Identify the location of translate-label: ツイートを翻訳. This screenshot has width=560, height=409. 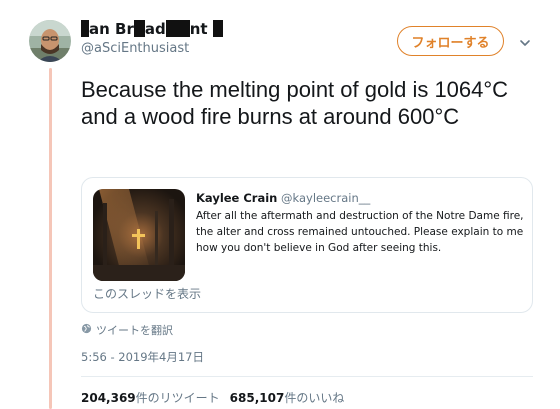
(134, 330).